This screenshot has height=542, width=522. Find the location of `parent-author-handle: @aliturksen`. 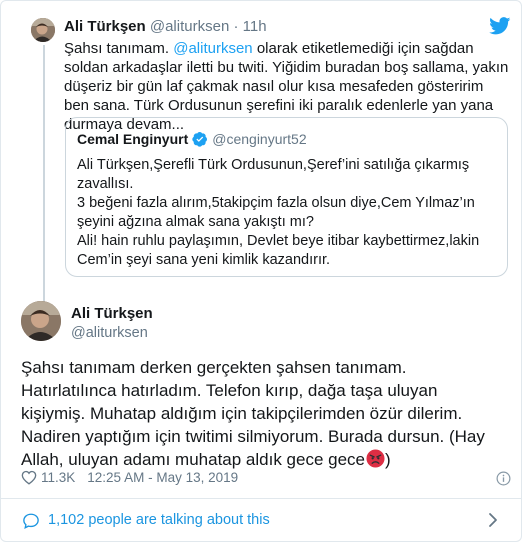

parent-author-handle: @aliturksen is located at coordinates (189, 26).